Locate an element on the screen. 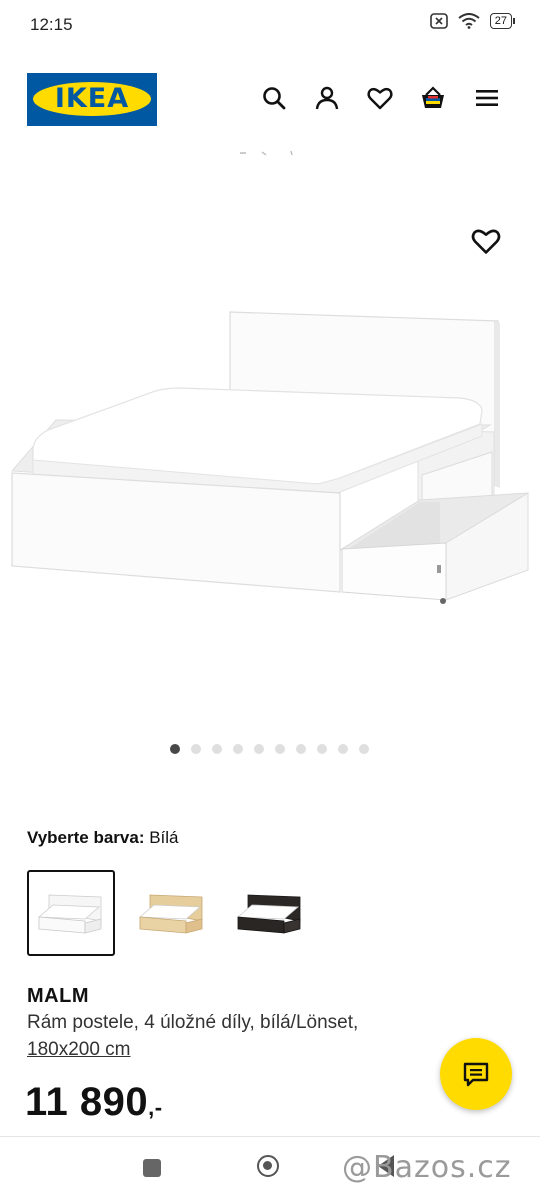 Image resolution: width=540 pixels, height=1201 pixels. chat-icon is located at coordinates (476, 1074).